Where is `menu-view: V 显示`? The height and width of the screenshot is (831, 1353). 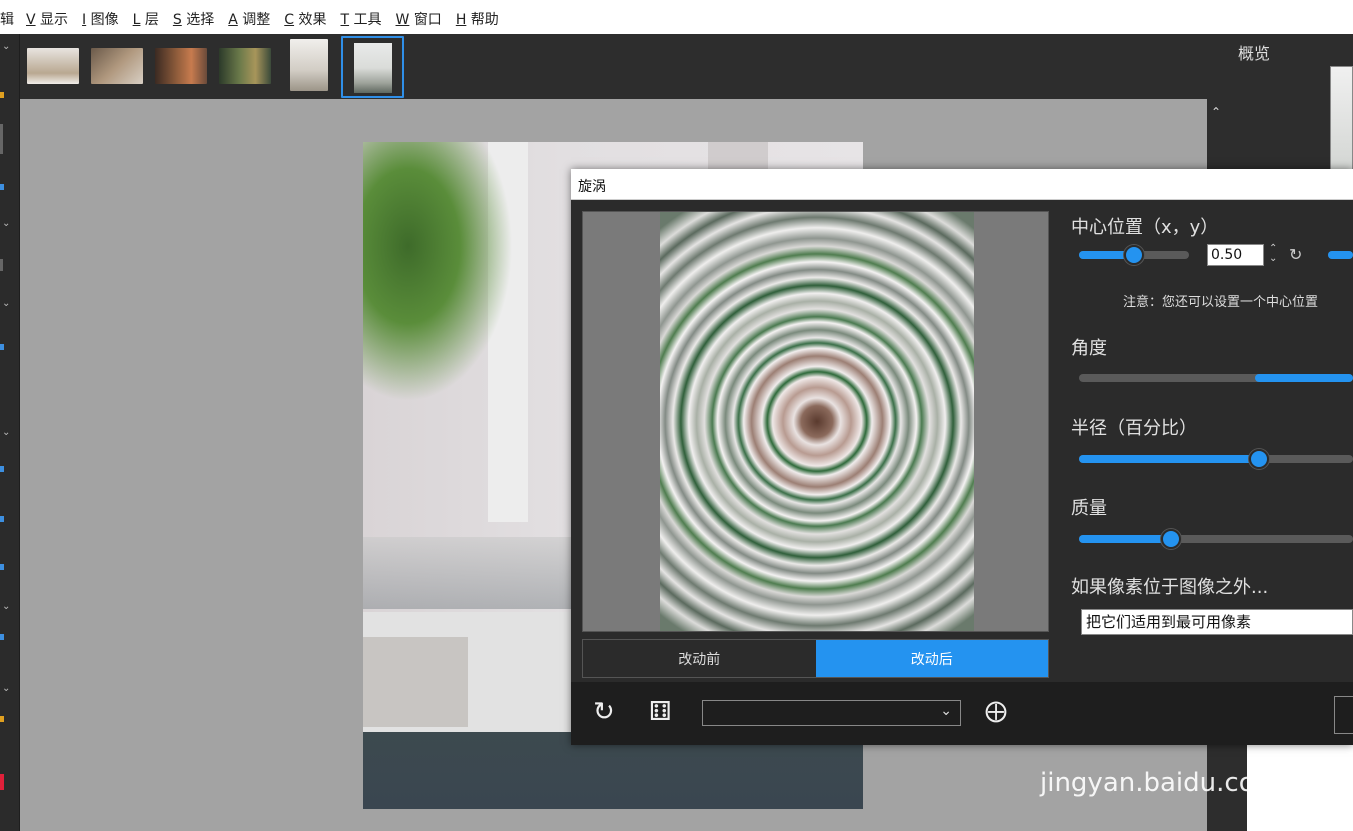 menu-view: V 显示 is located at coordinates (46, 17).